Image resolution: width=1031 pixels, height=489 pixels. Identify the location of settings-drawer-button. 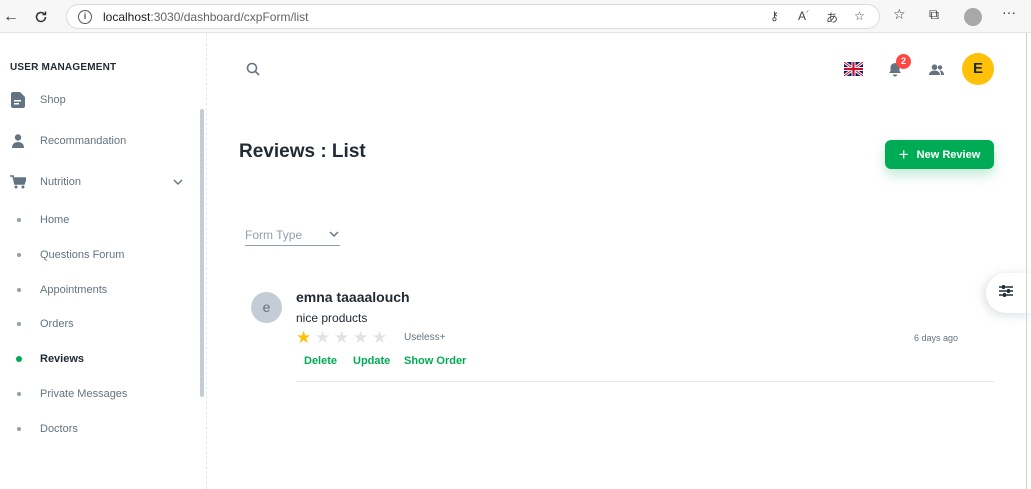
(1008, 293).